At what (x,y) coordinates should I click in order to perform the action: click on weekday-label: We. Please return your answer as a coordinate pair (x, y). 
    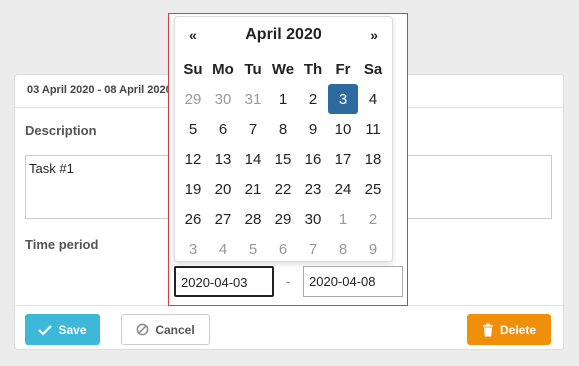
    Looking at the image, I should click on (283, 69).